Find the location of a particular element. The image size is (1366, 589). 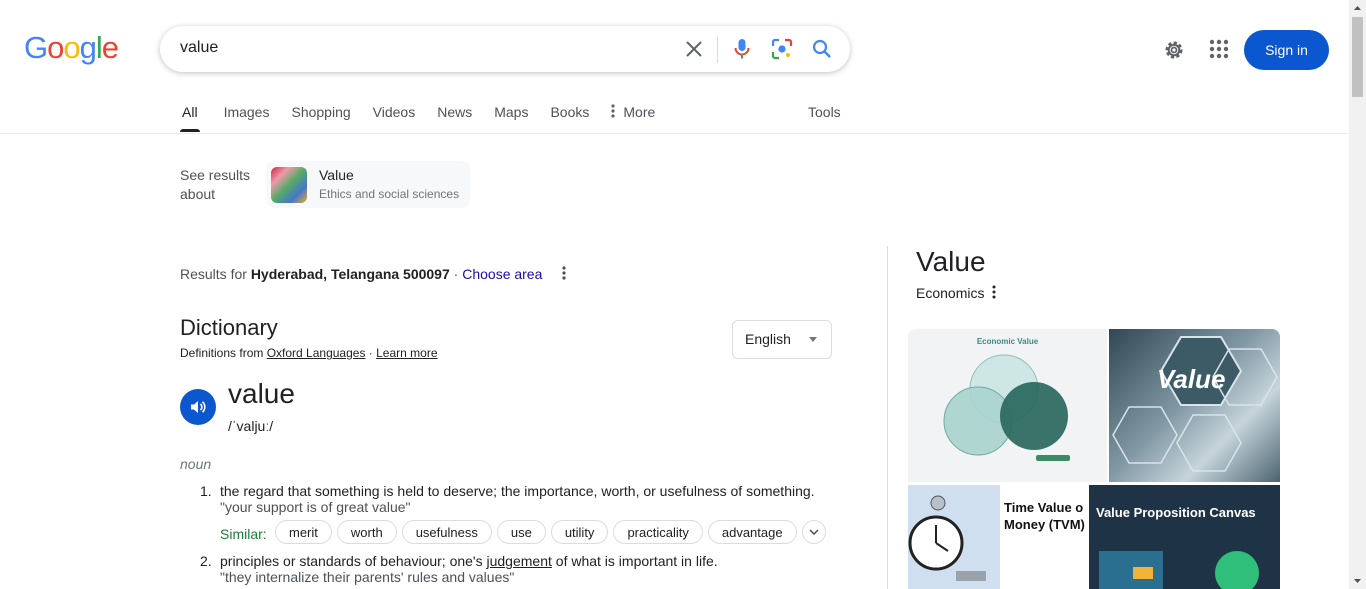

learn-more-link: Learn more is located at coordinates (406, 353).